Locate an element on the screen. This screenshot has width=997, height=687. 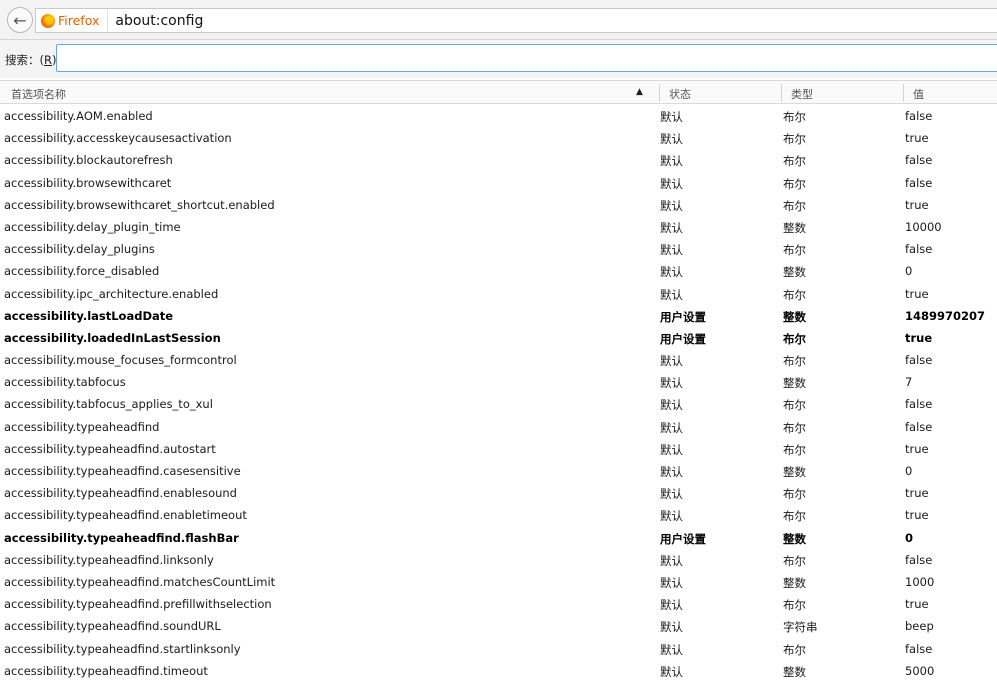
pref-value: 7 is located at coordinates (909, 382).